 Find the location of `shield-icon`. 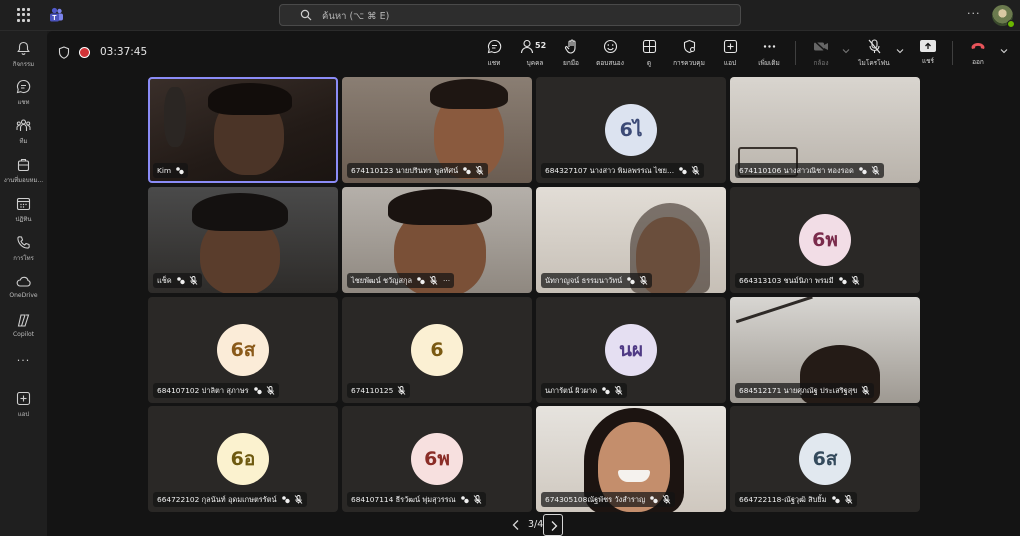

shield-icon is located at coordinates (64, 52).